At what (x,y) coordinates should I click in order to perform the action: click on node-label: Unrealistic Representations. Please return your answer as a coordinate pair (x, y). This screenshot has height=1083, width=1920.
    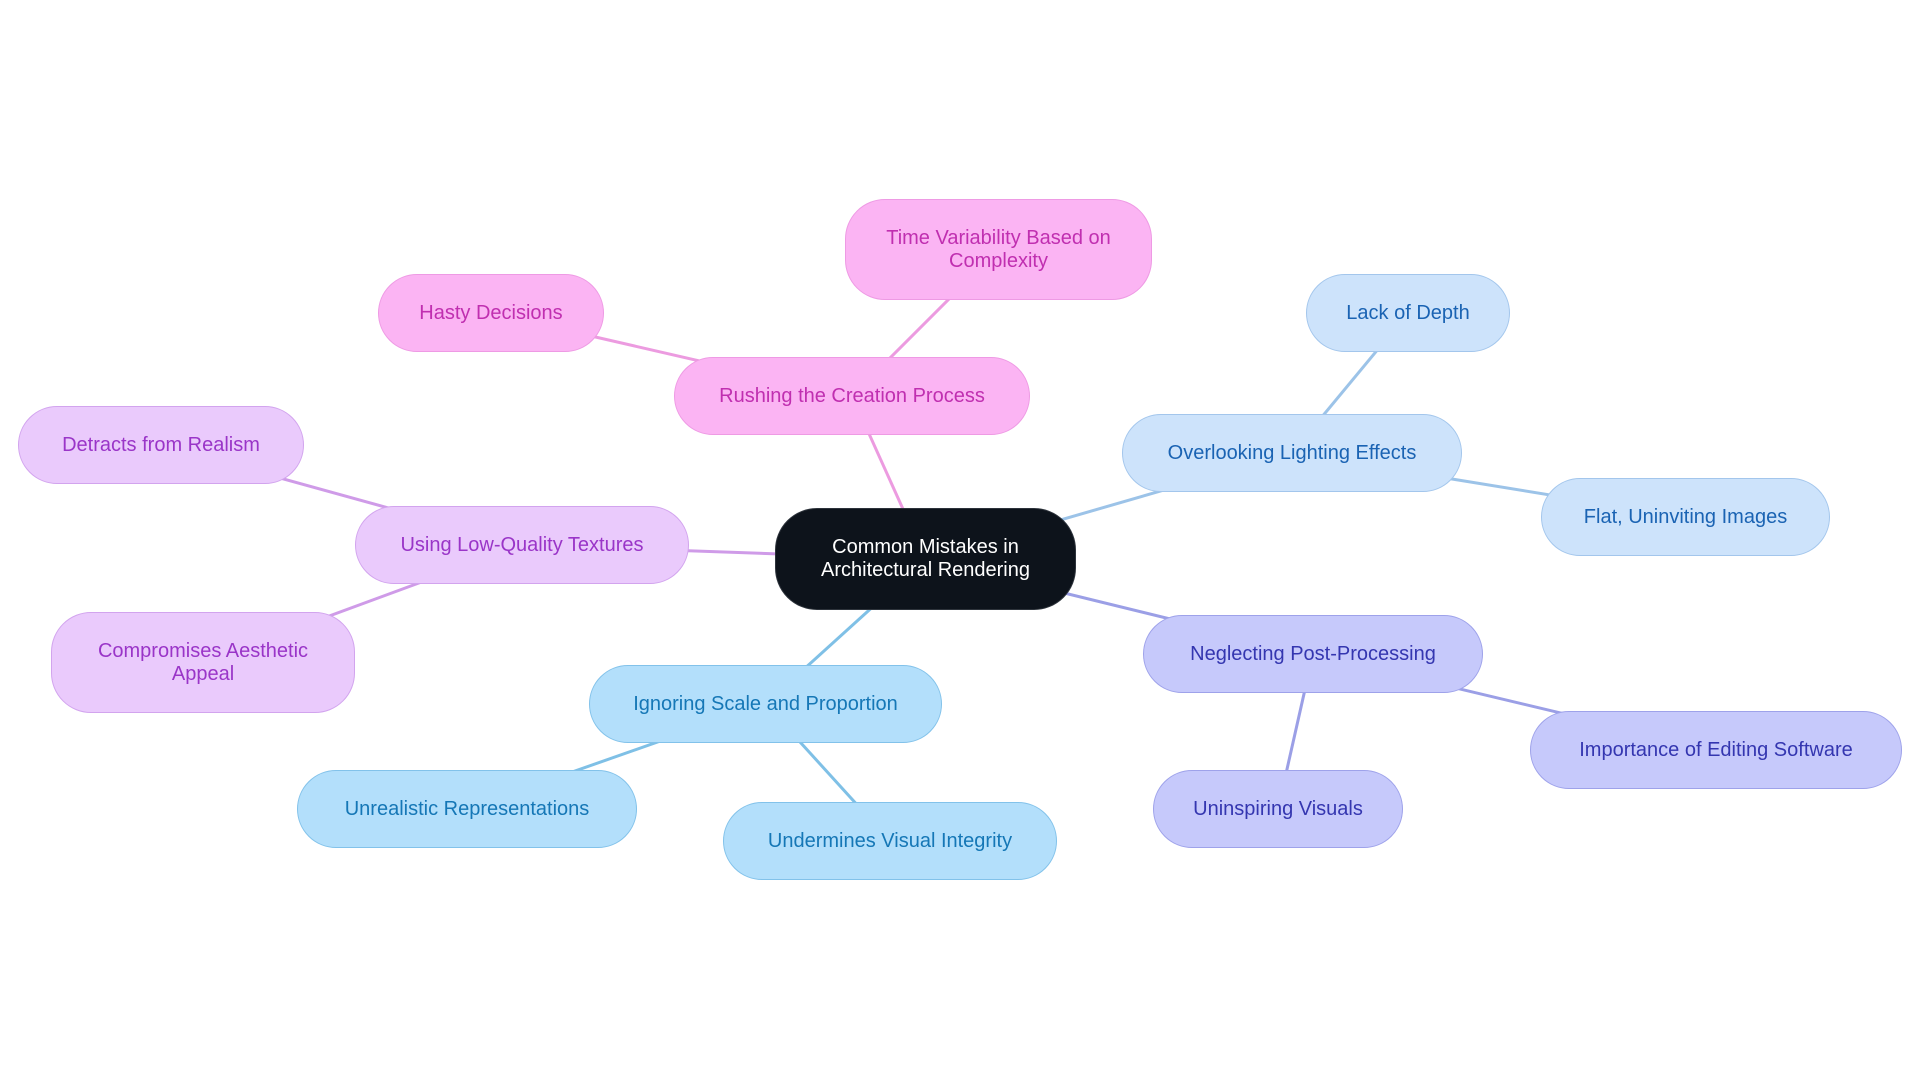
    Looking at the image, I should click on (467, 808).